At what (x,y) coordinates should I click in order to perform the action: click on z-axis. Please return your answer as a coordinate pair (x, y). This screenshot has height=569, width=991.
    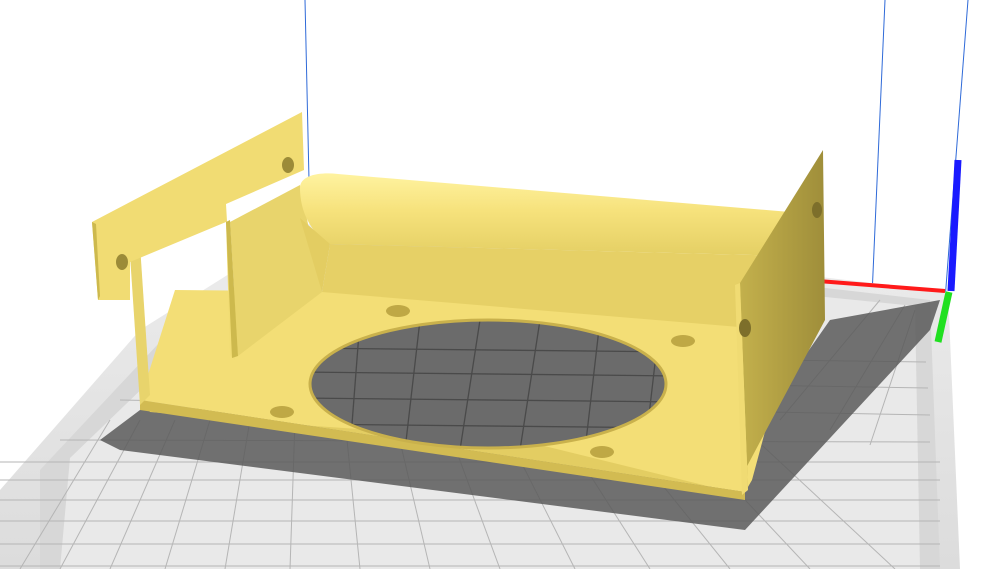
    Looking at the image, I should click on (954, 225).